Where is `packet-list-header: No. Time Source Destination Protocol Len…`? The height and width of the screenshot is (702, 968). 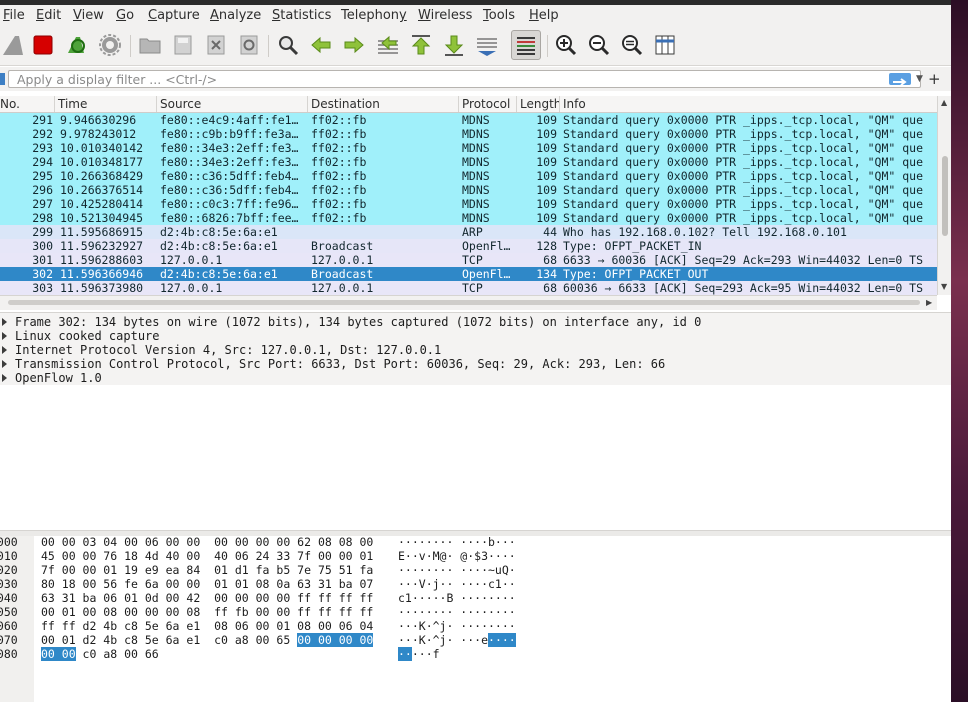
packet-list-header: No. Time Source Destination Protocol Len… is located at coordinates (468, 104).